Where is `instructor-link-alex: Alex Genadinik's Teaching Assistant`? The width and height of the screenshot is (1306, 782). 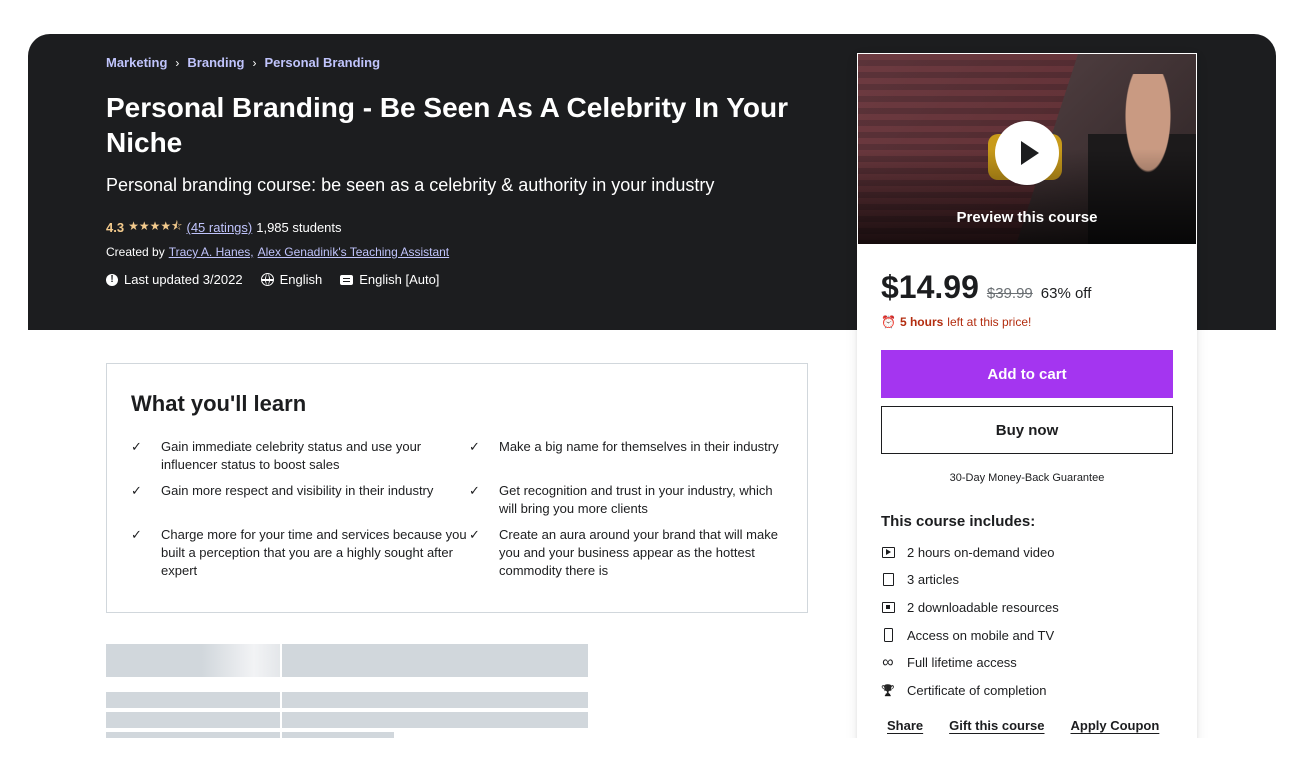 instructor-link-alex: Alex Genadinik's Teaching Assistant is located at coordinates (354, 252).